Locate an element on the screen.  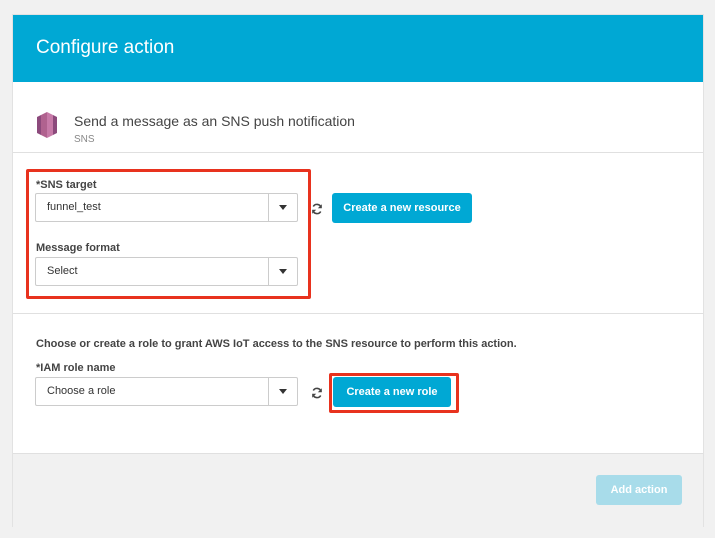
highlight-box-sns is located at coordinates (168, 234).